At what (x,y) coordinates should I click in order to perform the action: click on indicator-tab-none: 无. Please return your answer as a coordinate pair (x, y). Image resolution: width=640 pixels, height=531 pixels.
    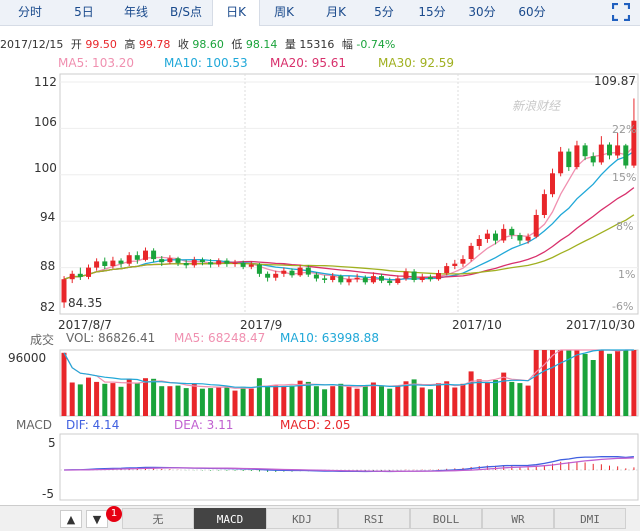
    Looking at the image, I should click on (158, 518).